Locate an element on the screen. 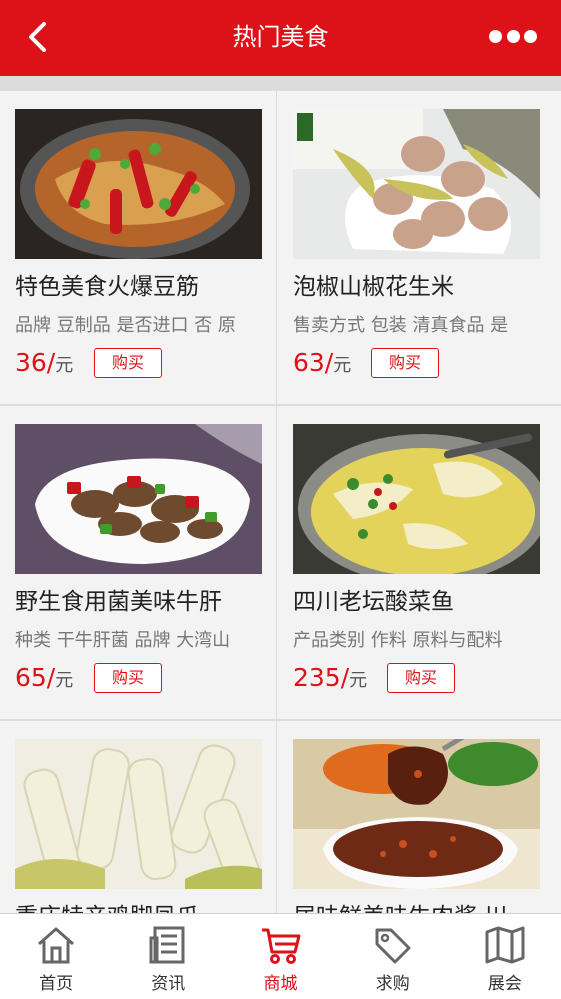 The height and width of the screenshot is (999, 561). product-attributes: 种类 干牛肝菌 品牌 大湾山 is located at coordinates (123, 640).